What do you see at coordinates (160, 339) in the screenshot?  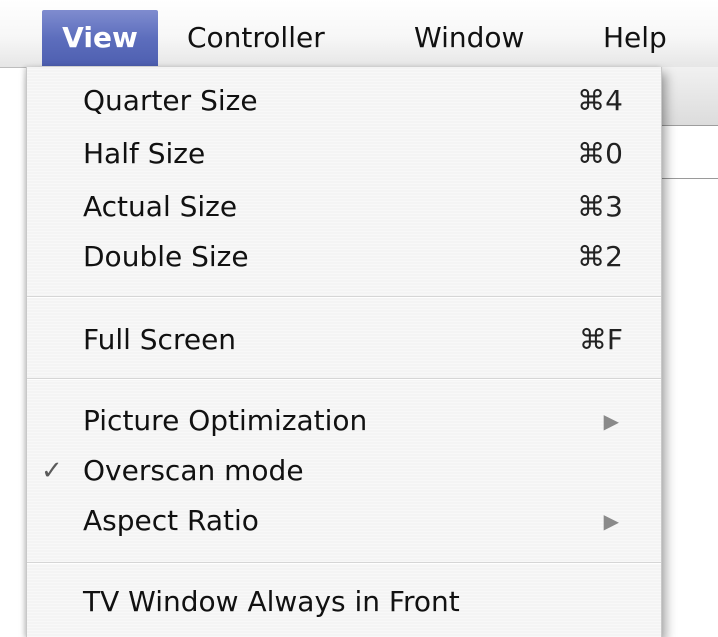 I see `menu-item-label: Full Screen` at bounding box center [160, 339].